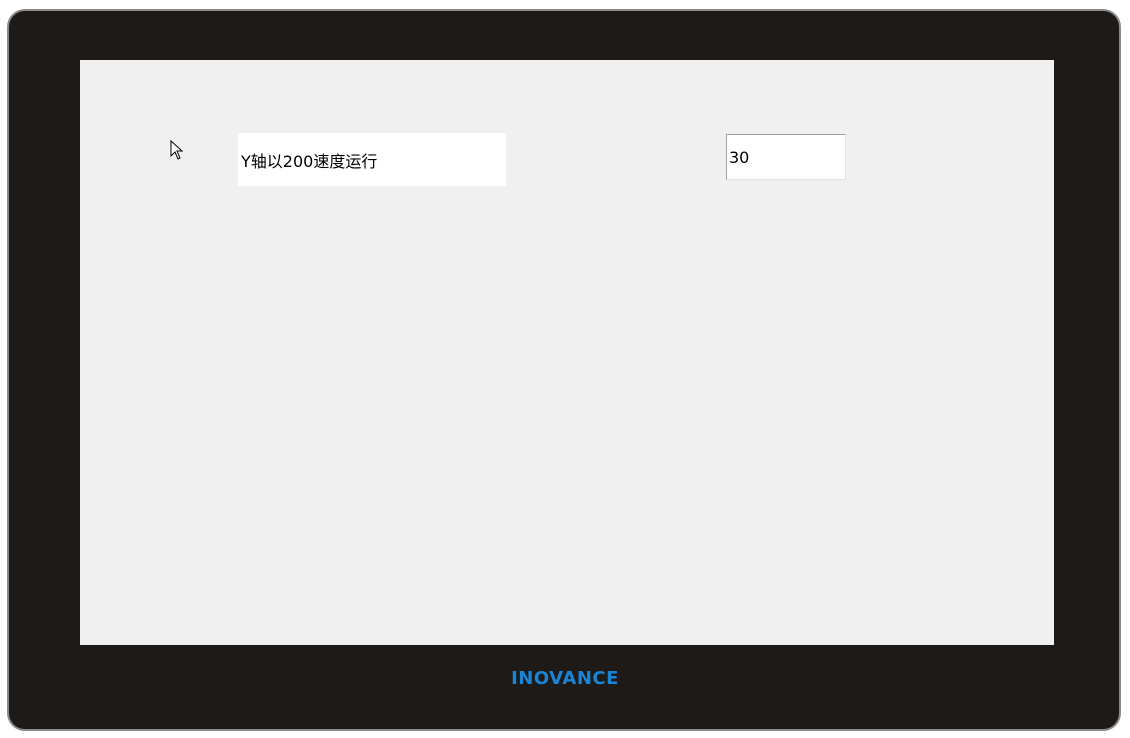 The image size is (1130, 738). I want to click on mouse-pointer-icon, so click(178, 151).